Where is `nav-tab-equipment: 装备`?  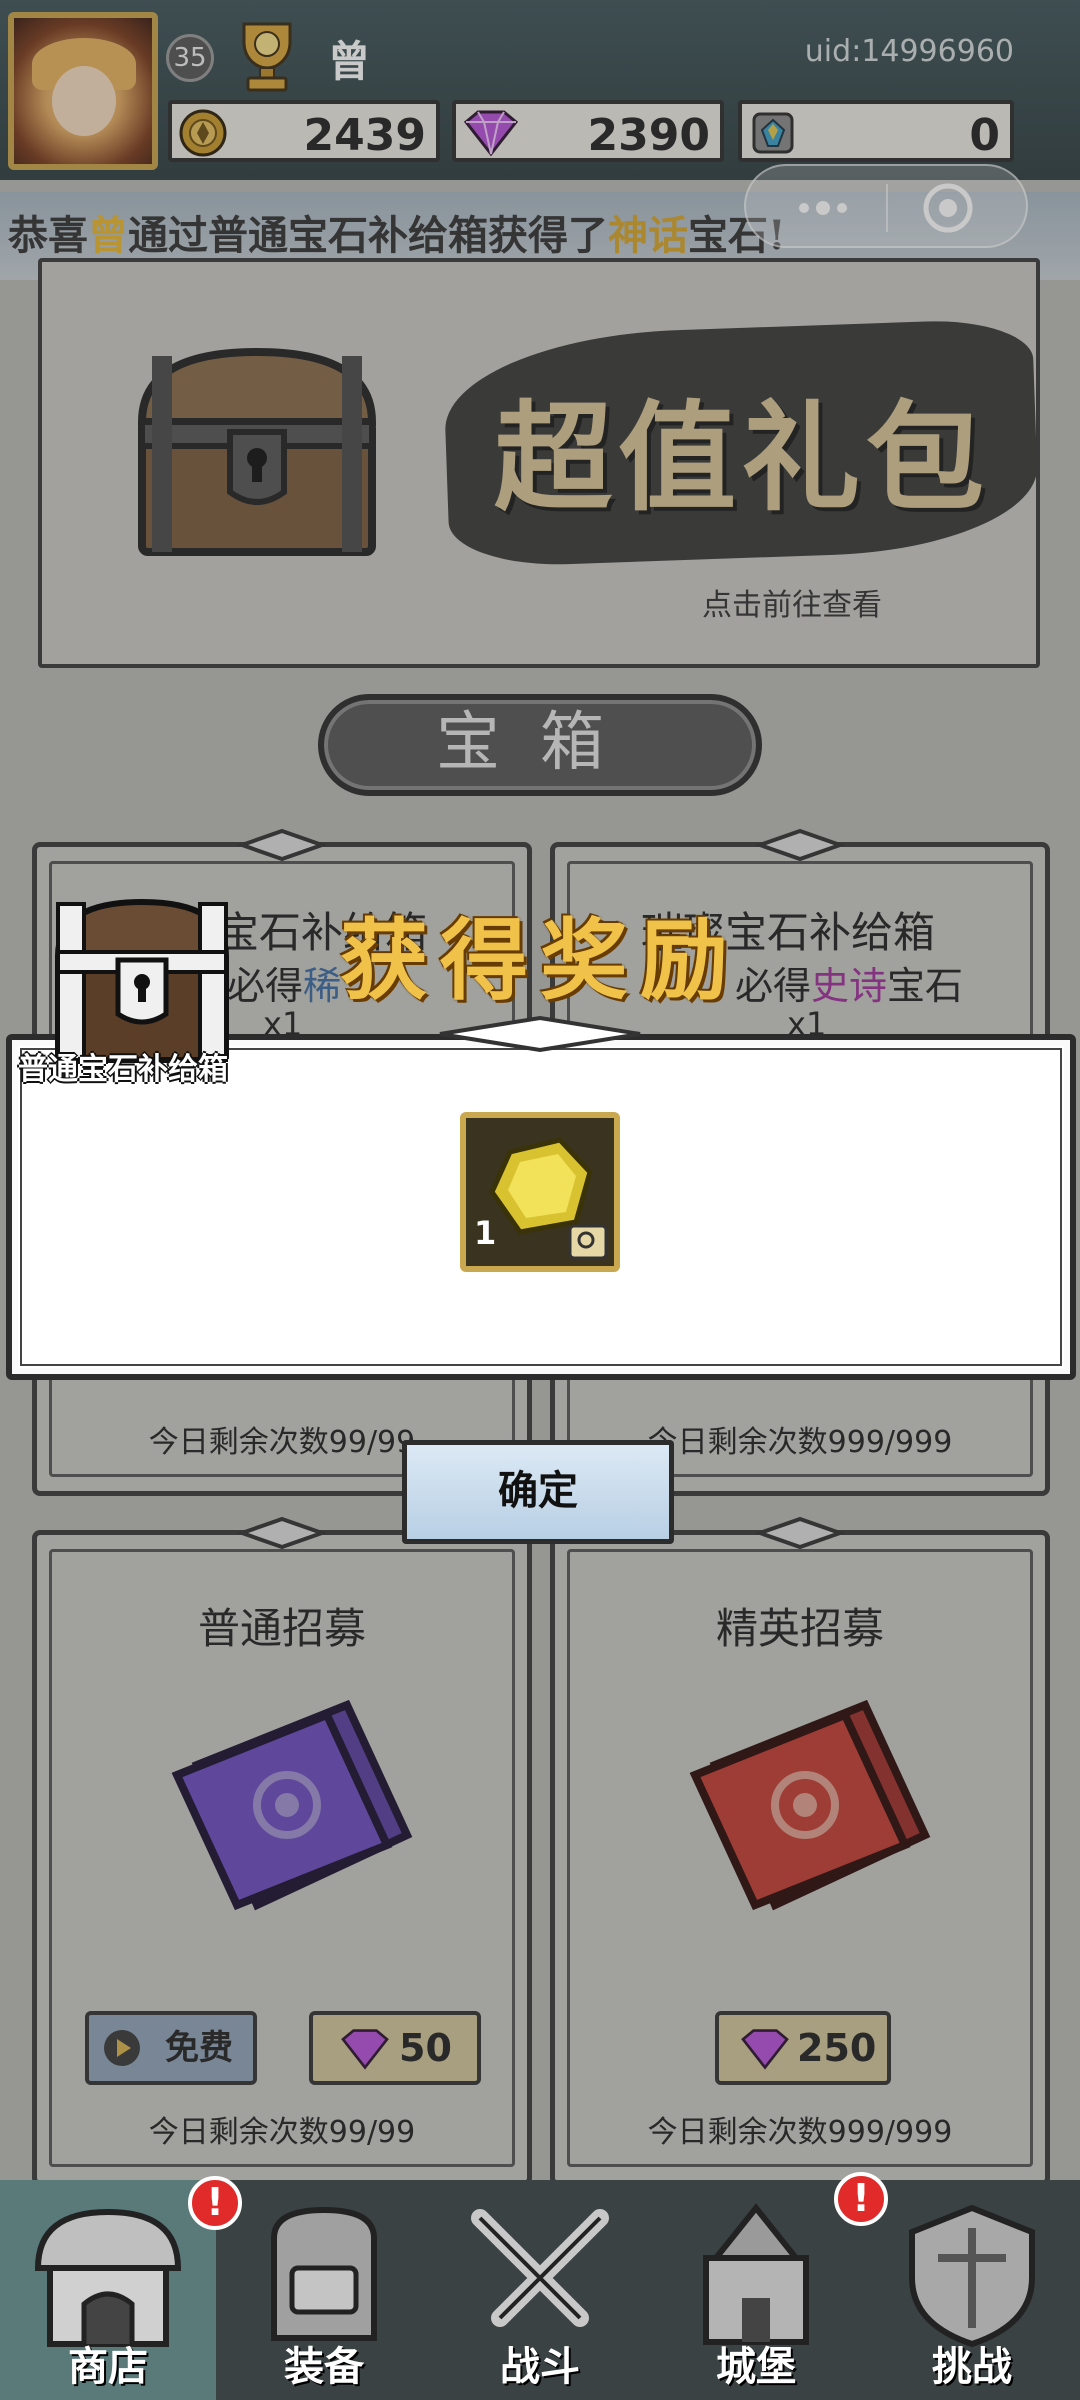
nav-tab-equipment: 装备 is located at coordinates (324, 2290).